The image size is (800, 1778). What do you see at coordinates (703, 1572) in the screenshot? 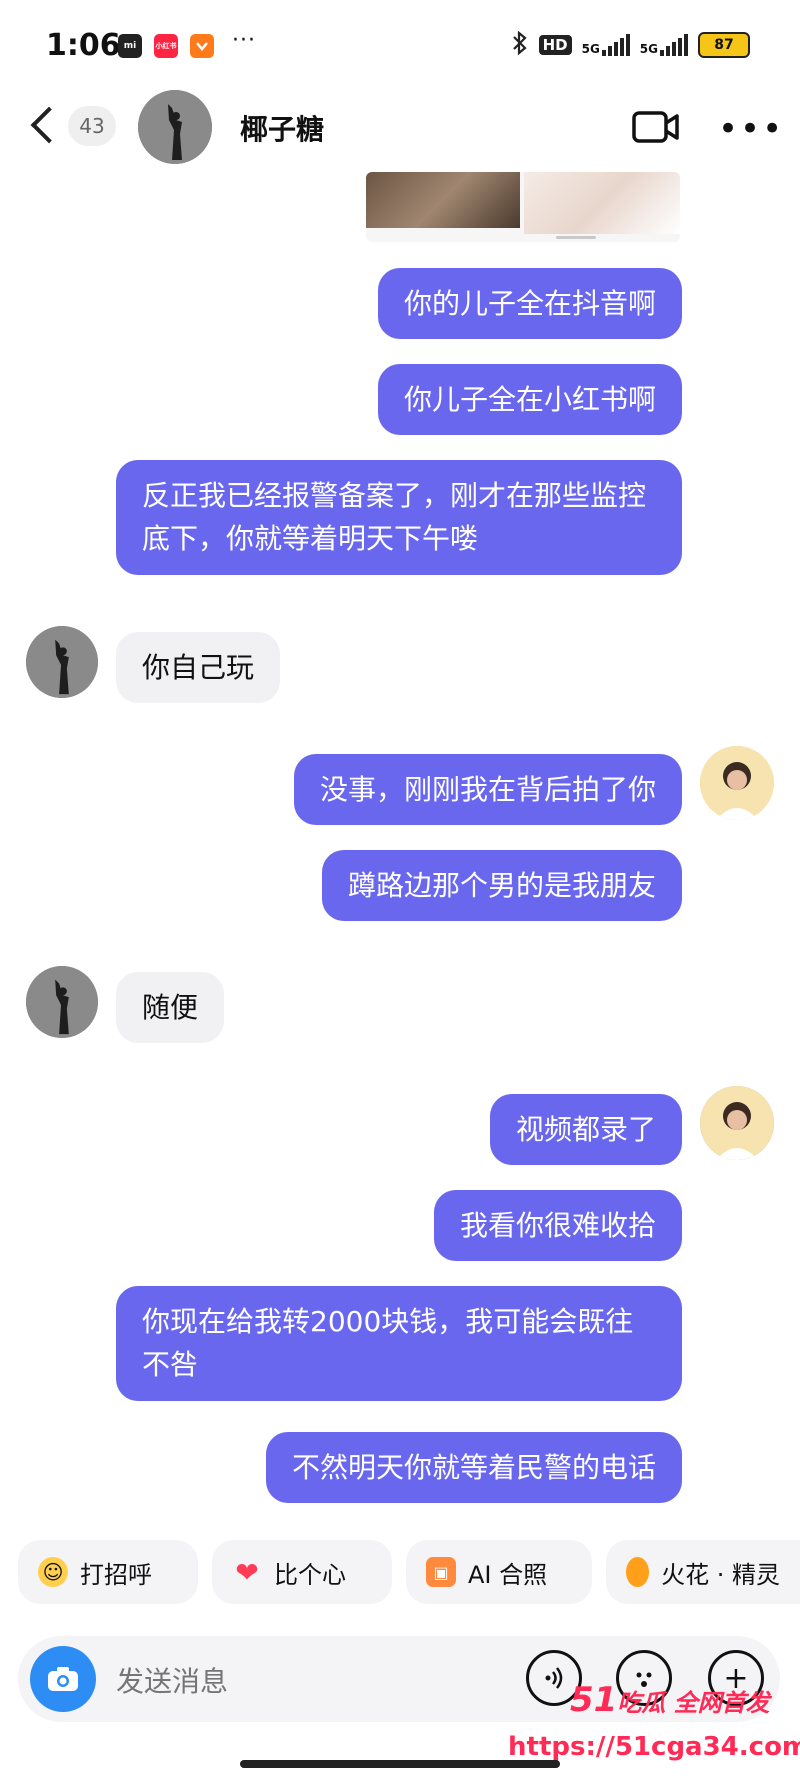
I see `quick-reply-spark: 火花 · 精灵` at bounding box center [703, 1572].